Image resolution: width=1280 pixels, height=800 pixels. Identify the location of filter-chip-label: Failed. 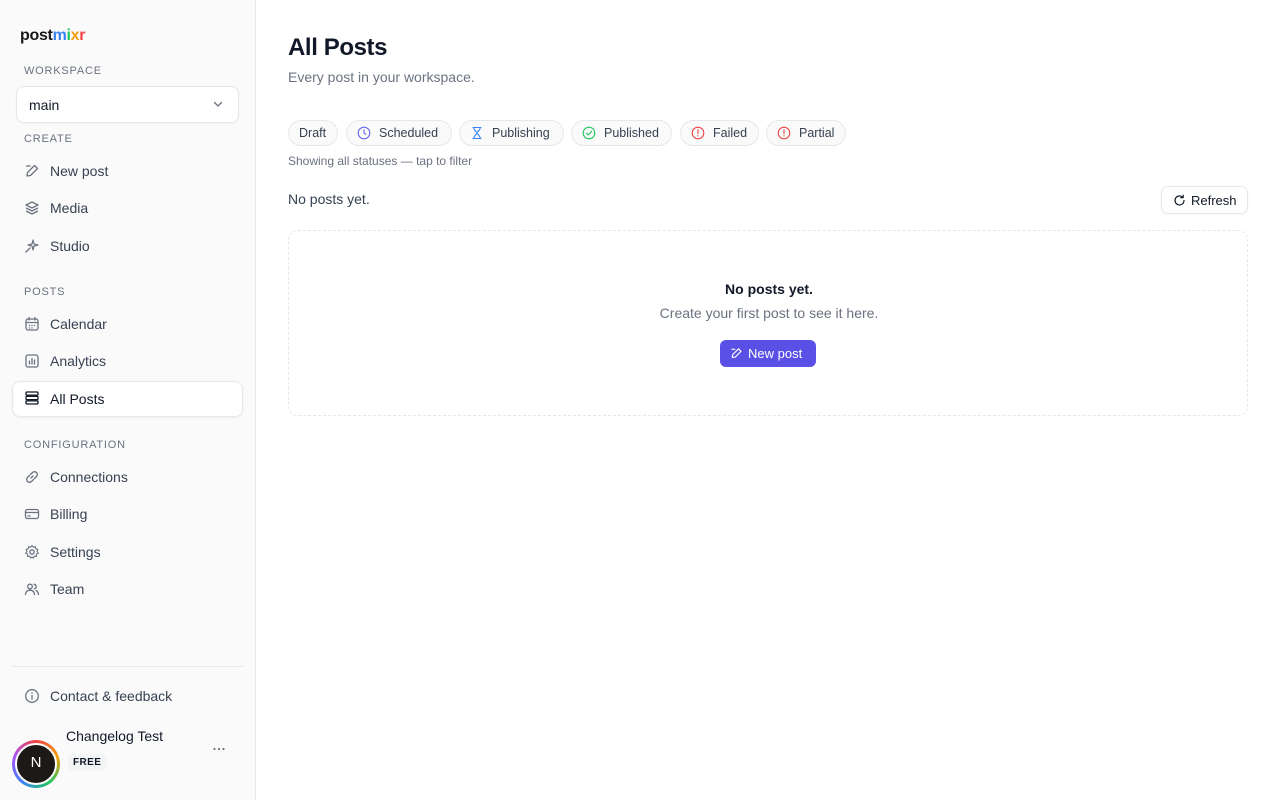
(730, 133).